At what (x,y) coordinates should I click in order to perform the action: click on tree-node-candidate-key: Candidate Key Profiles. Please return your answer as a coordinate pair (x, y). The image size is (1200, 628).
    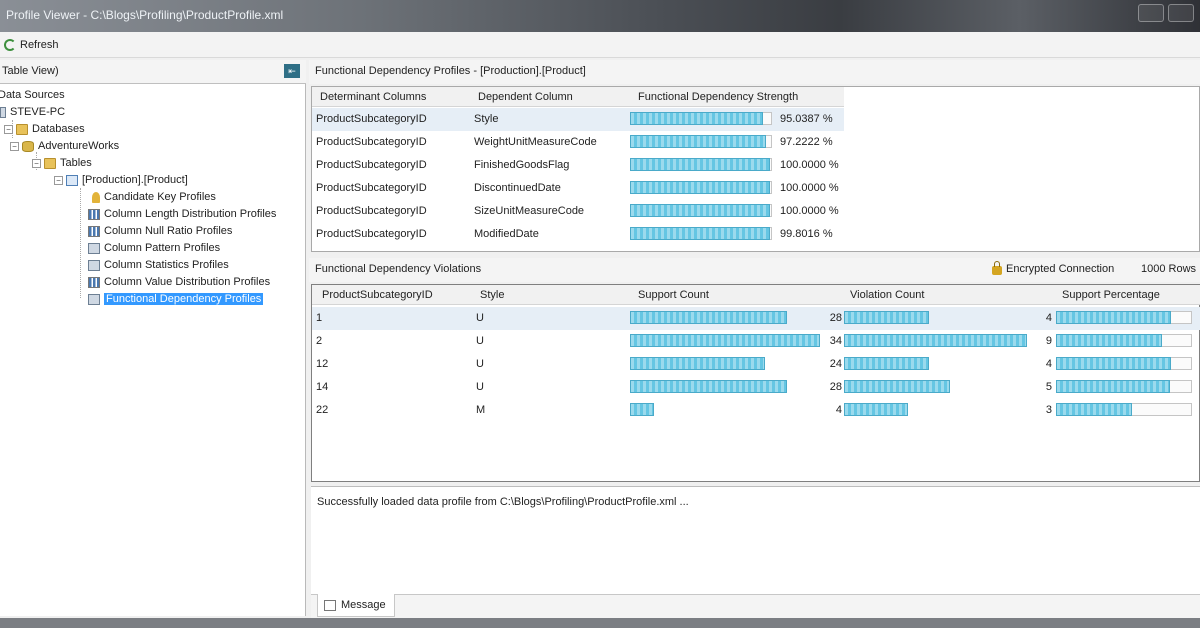
    Looking at the image, I should click on (154, 197).